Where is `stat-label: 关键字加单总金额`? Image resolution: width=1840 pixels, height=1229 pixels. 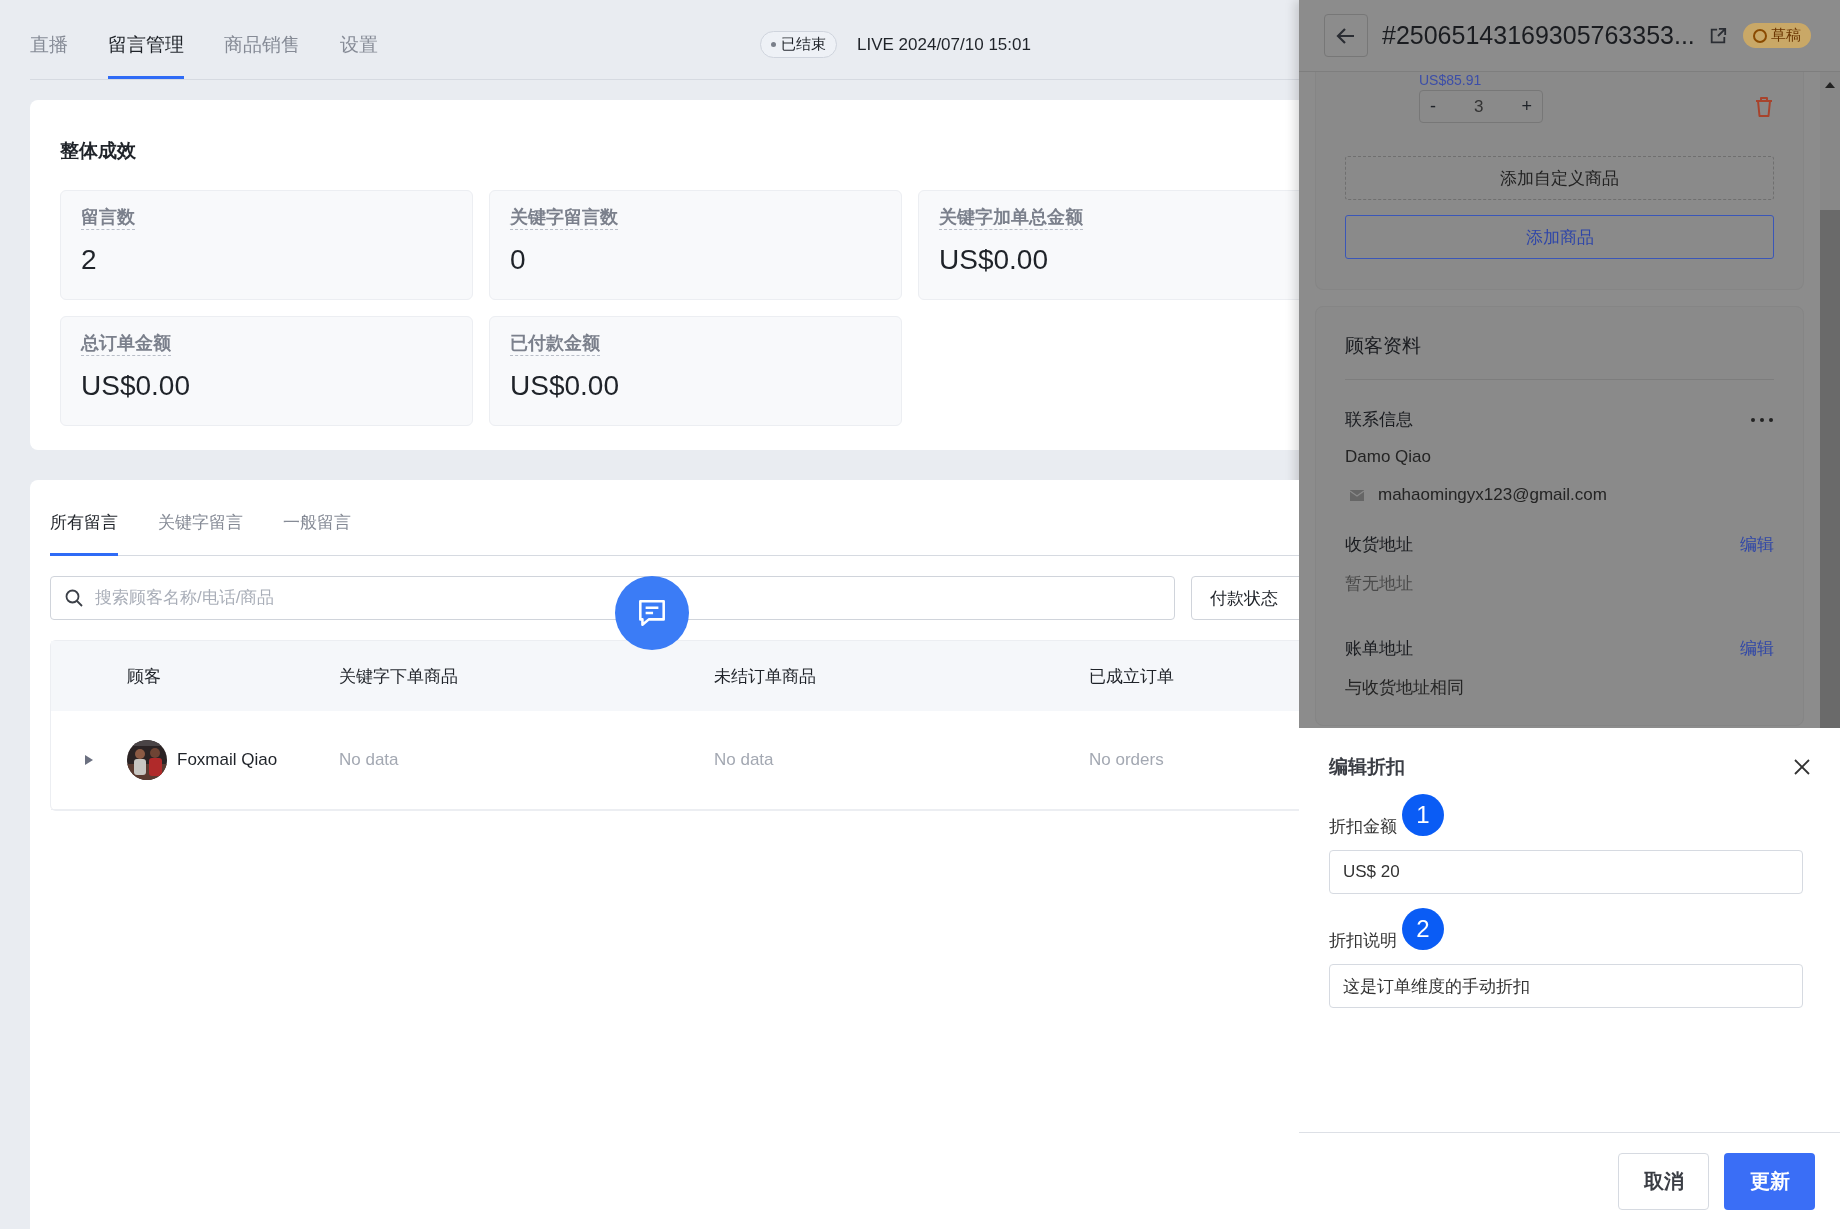 stat-label: 关键字加单总金额 is located at coordinates (1011, 217).